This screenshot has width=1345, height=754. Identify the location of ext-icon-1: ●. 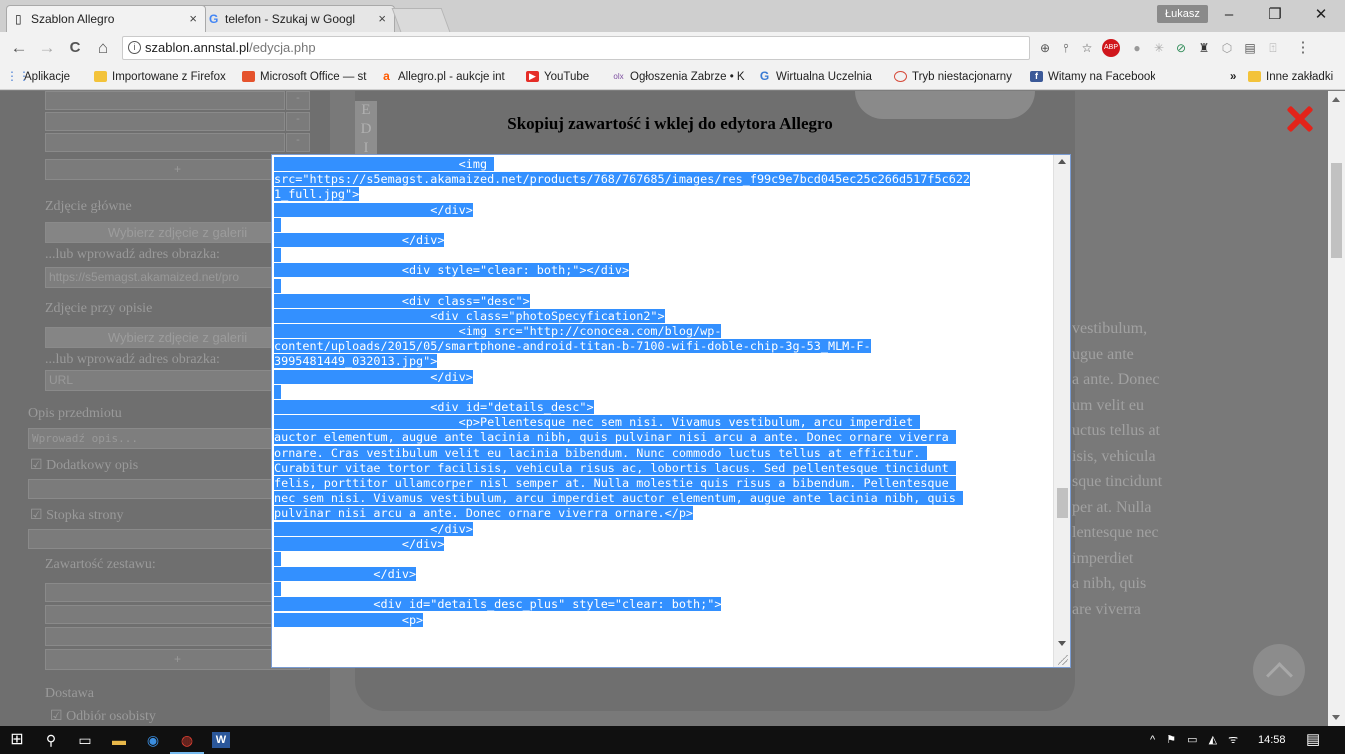
(1137, 48).